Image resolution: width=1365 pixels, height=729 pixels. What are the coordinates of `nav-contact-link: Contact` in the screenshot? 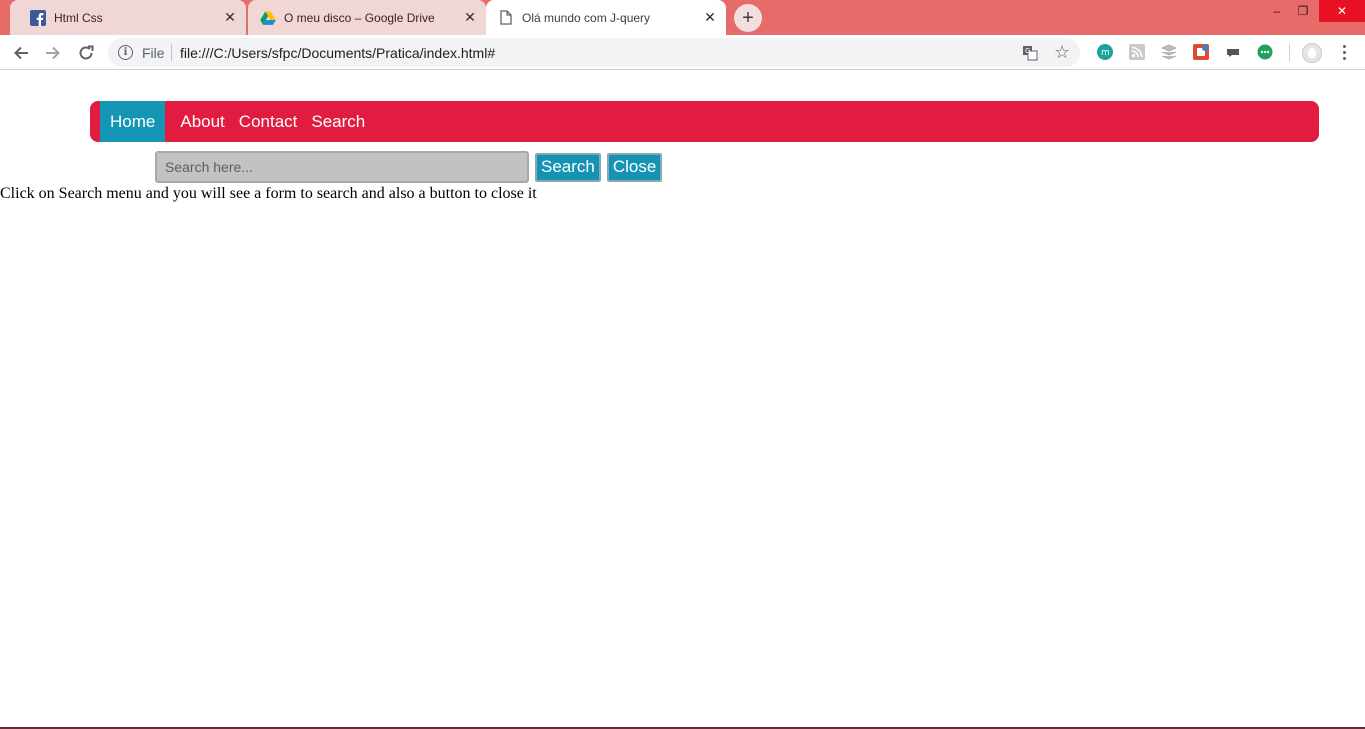 It's located at (268, 121).